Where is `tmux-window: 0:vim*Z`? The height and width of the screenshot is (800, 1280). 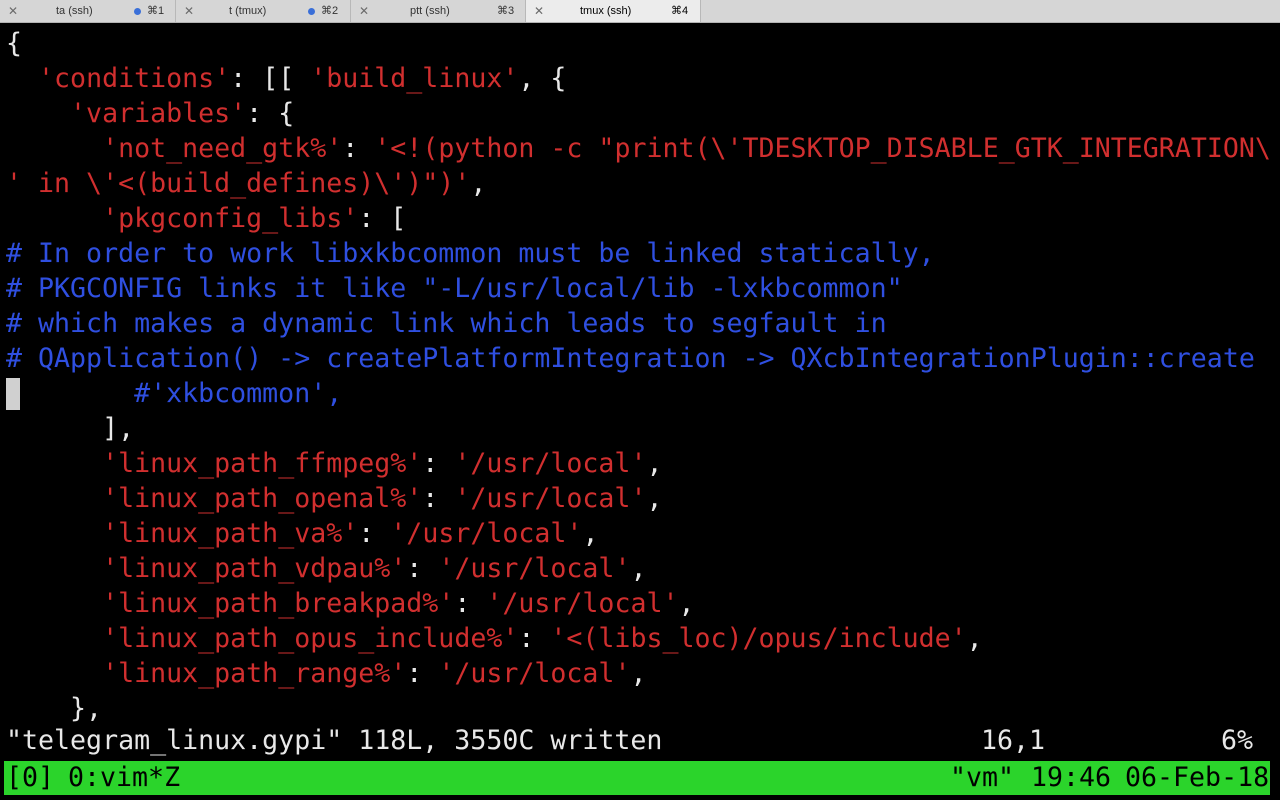
tmux-window: 0:vim*Z is located at coordinates (124, 778).